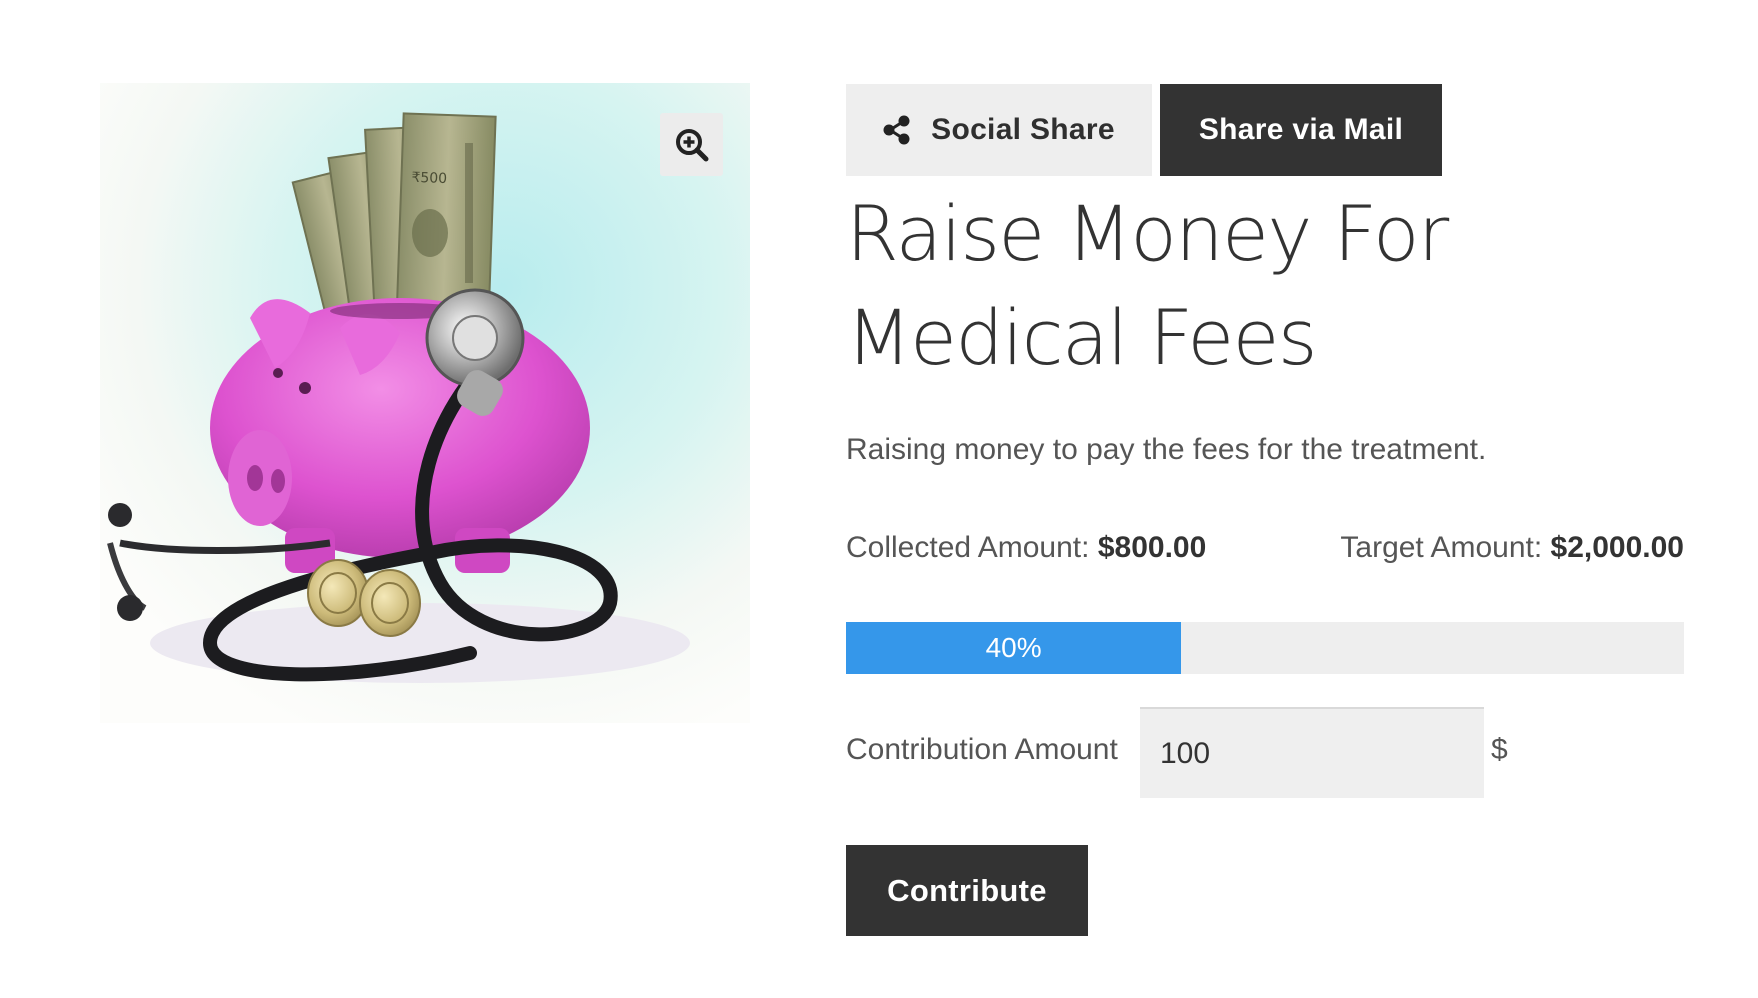 This screenshot has width=1758, height=998. I want to click on funding-progress-label: 40%, so click(1013, 647).